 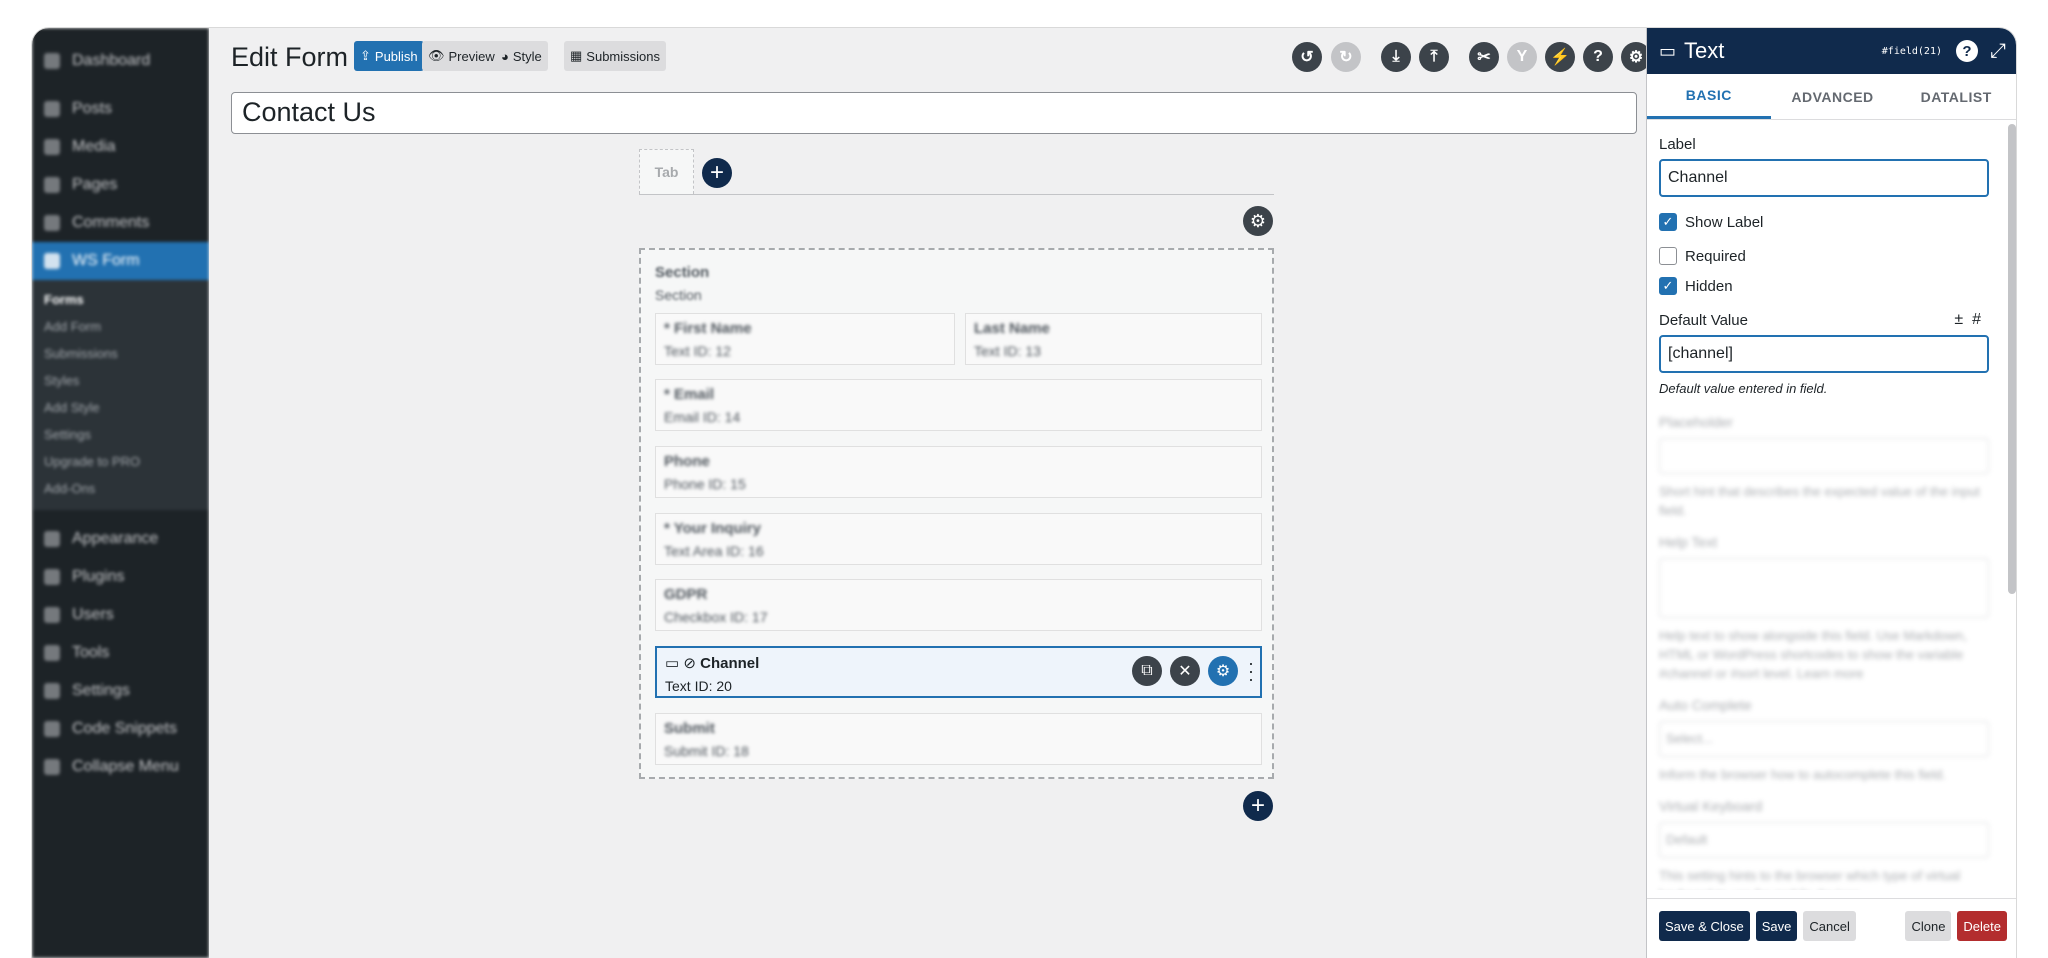 I want to click on submenu-submissions: Submissions, so click(x=120, y=353).